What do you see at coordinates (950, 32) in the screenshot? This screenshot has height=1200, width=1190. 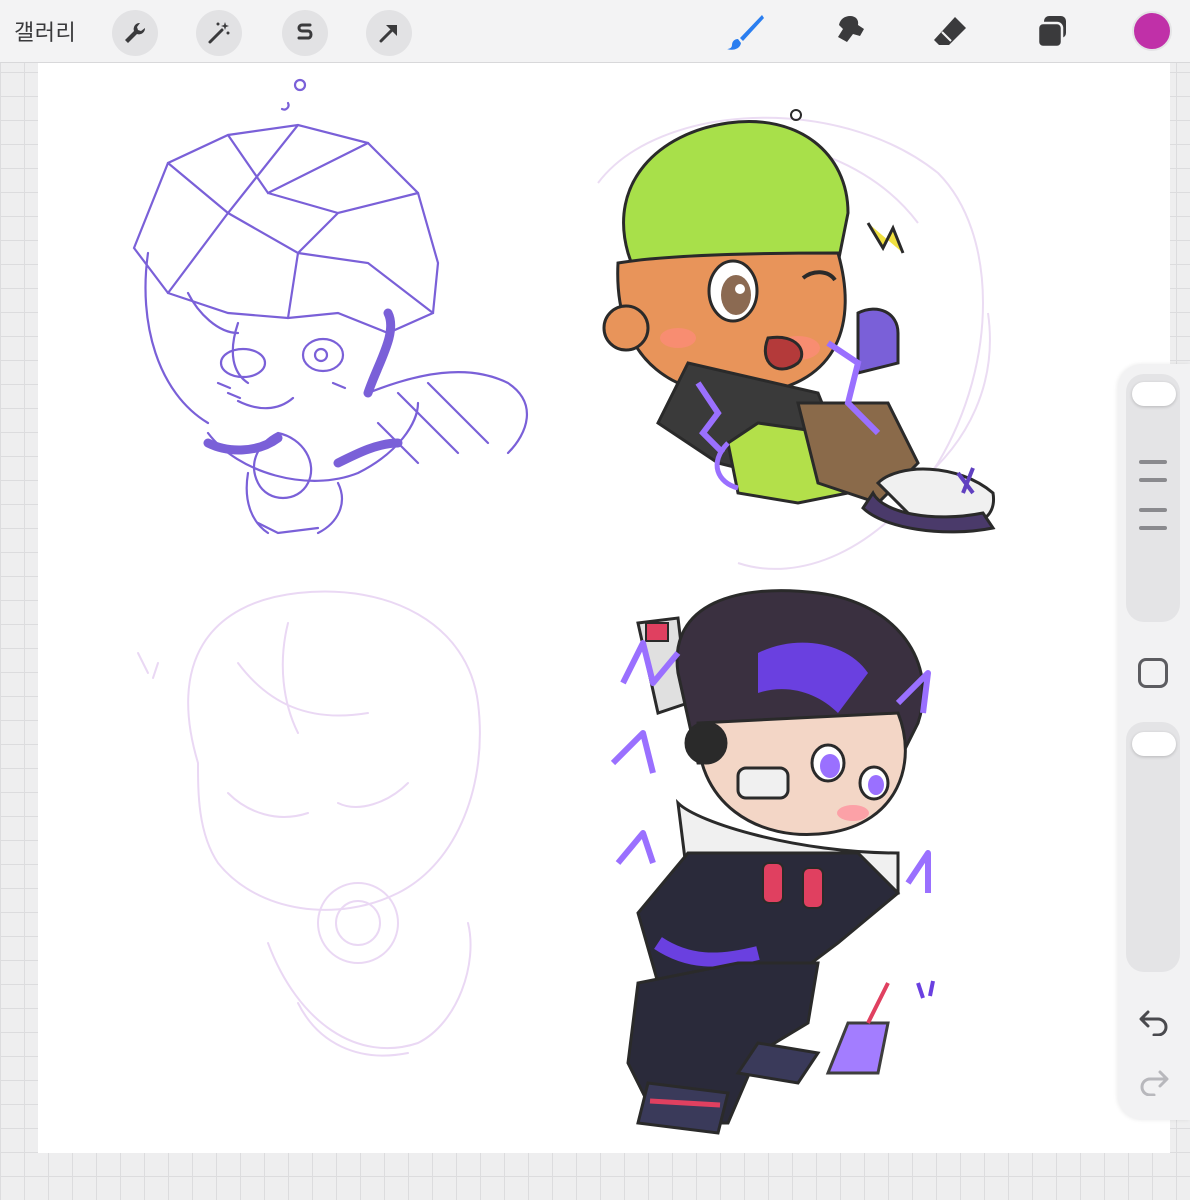 I see `eraser-icon` at bounding box center [950, 32].